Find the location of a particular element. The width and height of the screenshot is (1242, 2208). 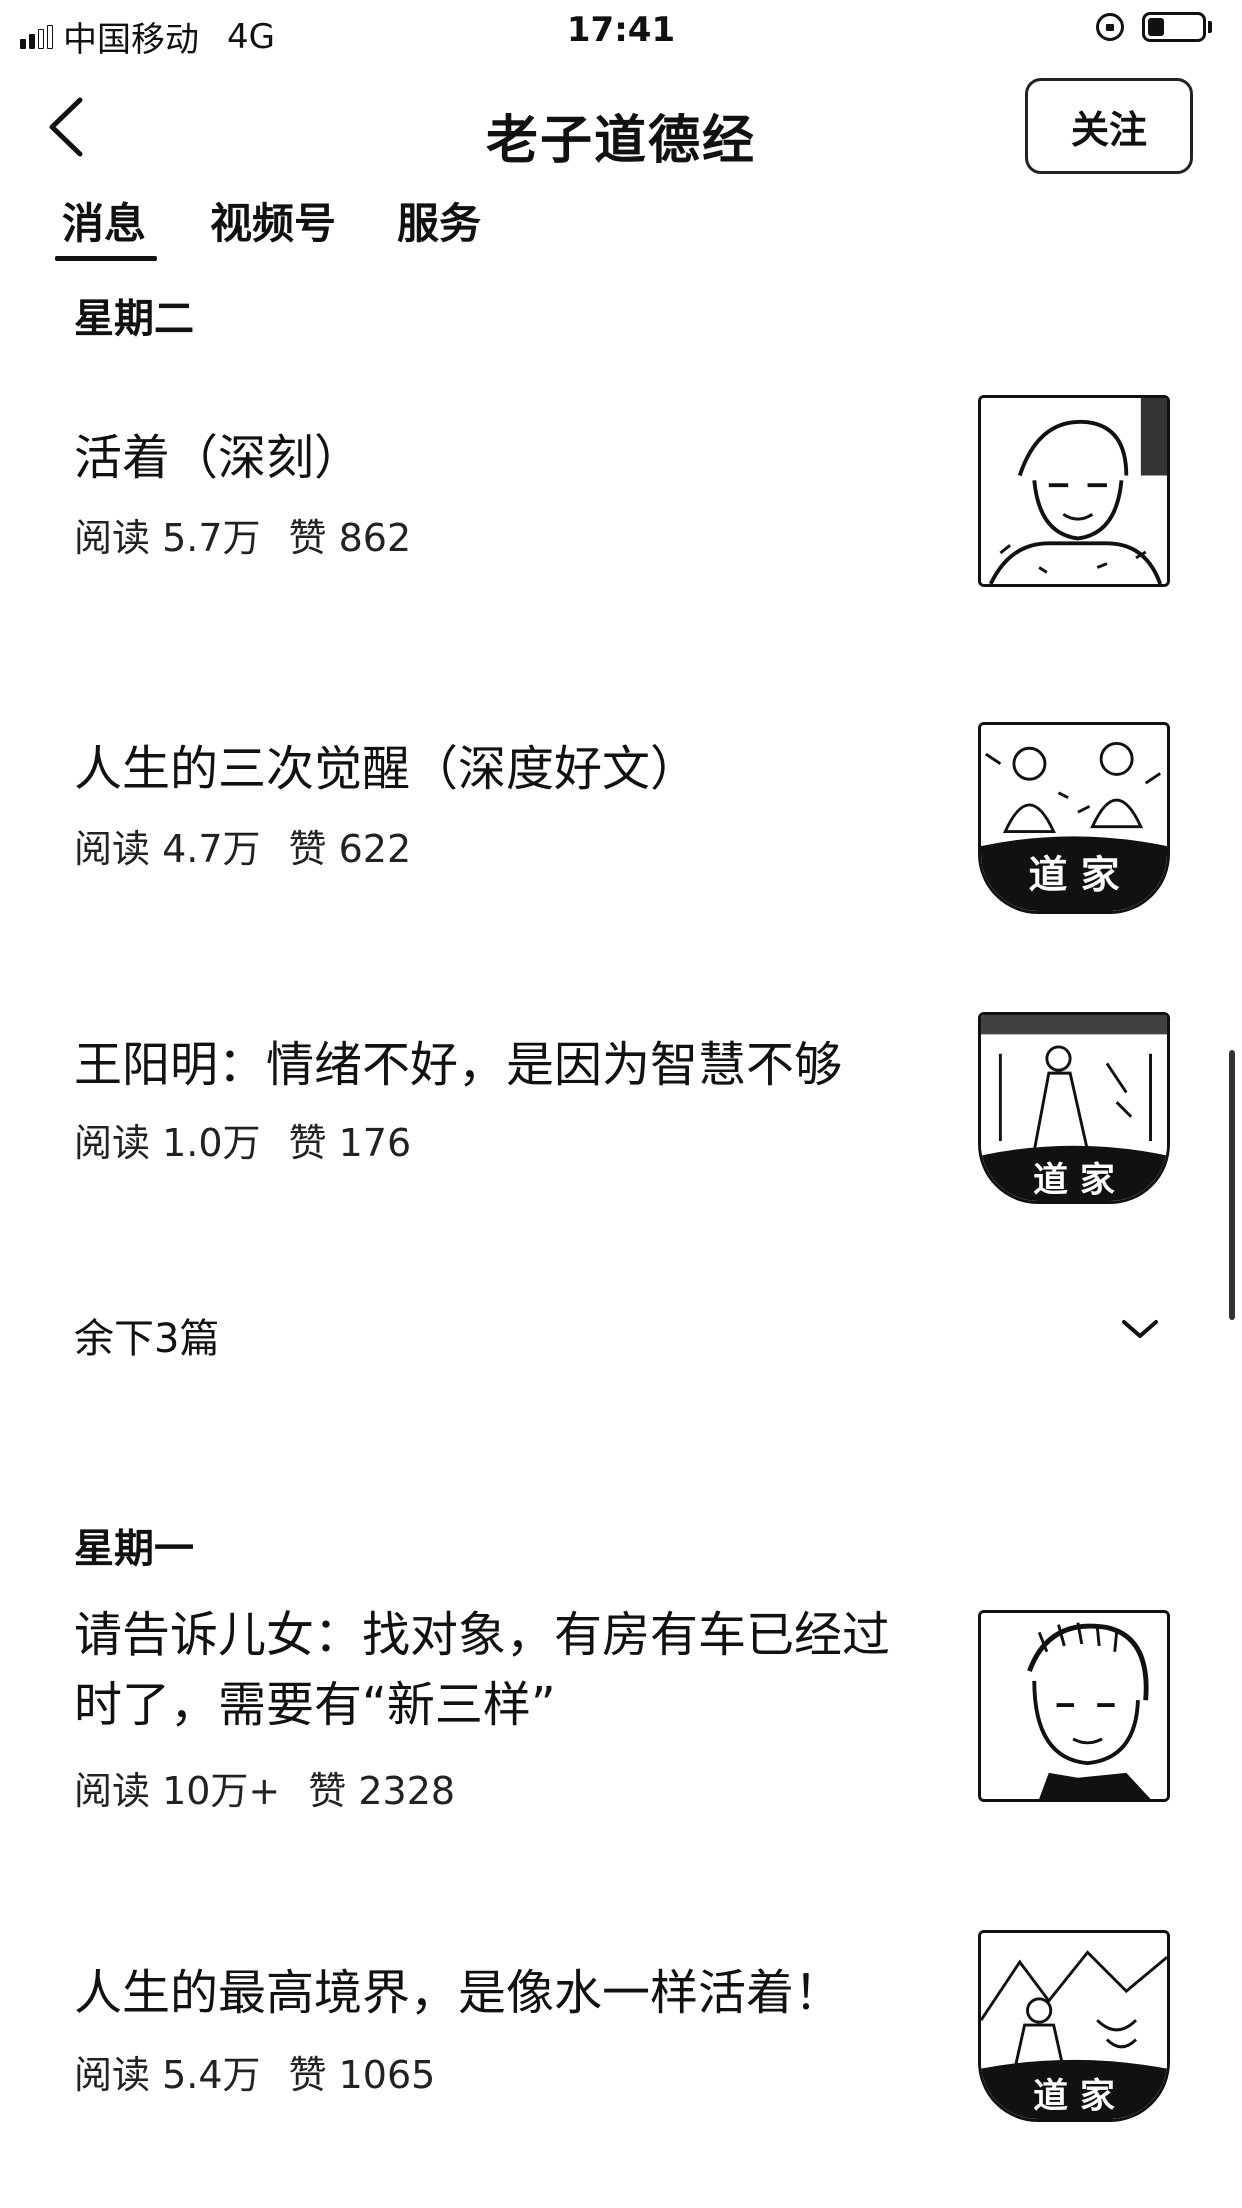

battery-icon is located at coordinates (1177, 27).